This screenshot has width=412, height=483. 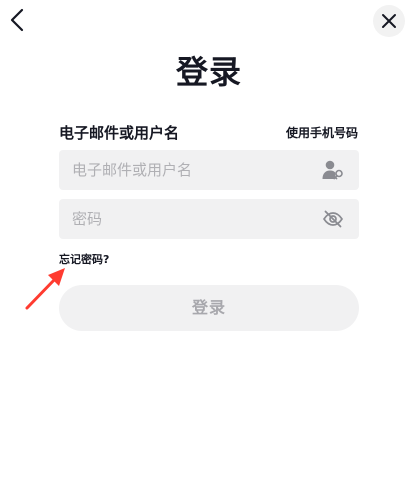 I want to click on chevron-left-icon, so click(x=17, y=20).